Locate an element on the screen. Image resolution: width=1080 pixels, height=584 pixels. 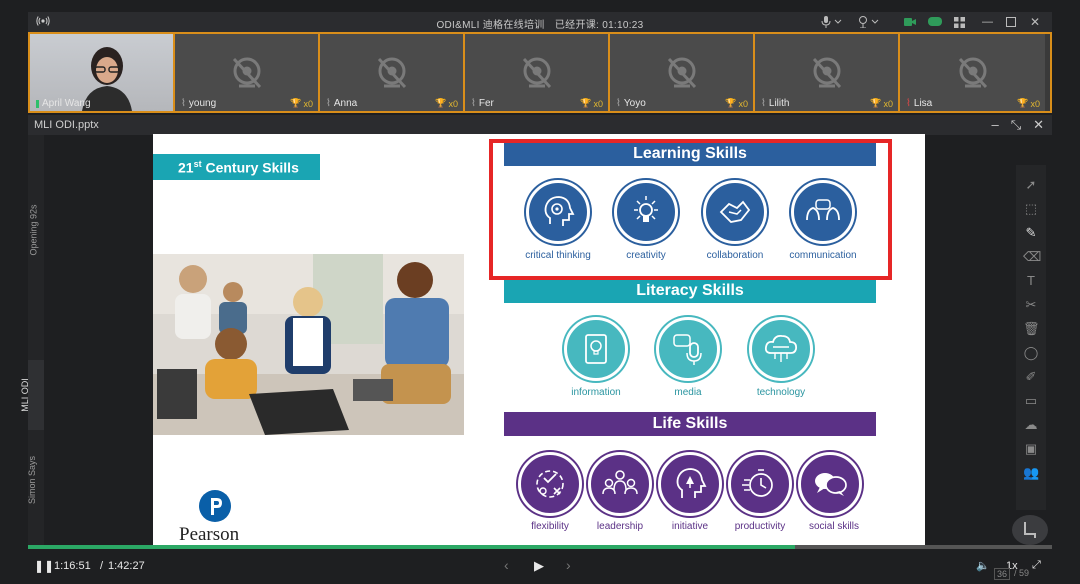
minimize-icon: — is located at coordinates (987, 22).